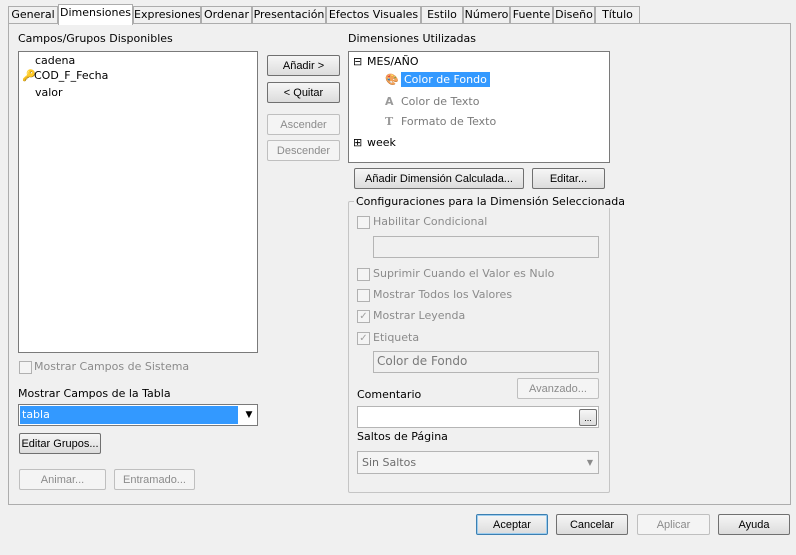 This screenshot has height=555, width=796. I want to click on apply-button: Aplicar, so click(673, 524).